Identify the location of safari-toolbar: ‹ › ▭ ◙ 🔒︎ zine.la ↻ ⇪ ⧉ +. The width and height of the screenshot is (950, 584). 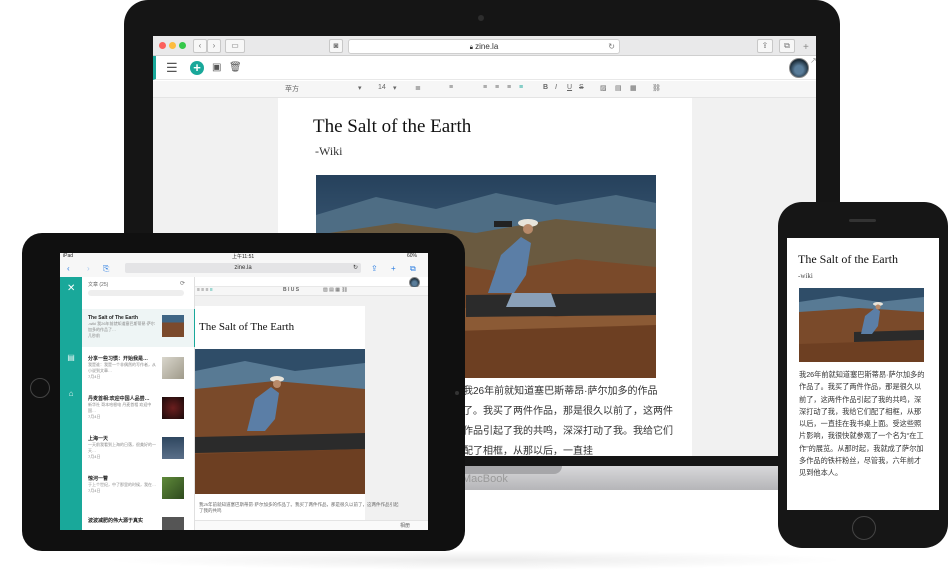
(484, 46).